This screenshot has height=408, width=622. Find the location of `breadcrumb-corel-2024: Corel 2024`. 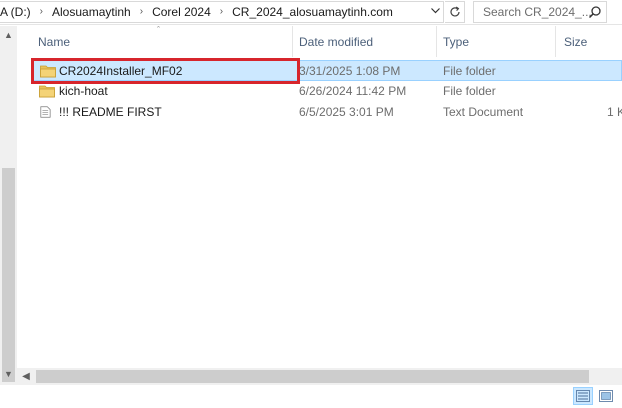

breadcrumb-corel-2024: Corel 2024 is located at coordinates (181, 12).